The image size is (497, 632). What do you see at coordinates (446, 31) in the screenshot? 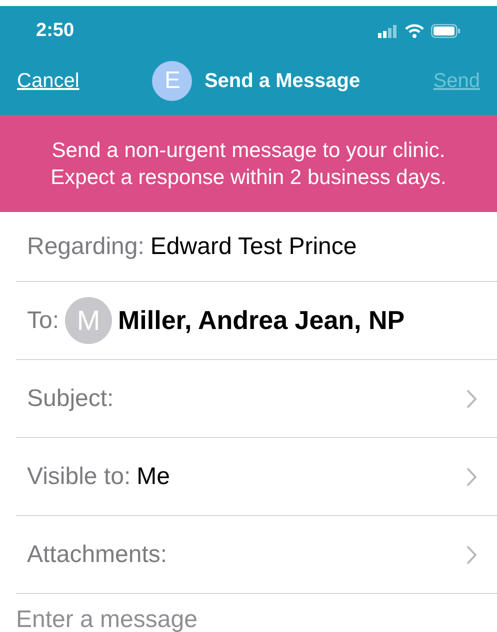
I see `battery-icon` at bounding box center [446, 31].